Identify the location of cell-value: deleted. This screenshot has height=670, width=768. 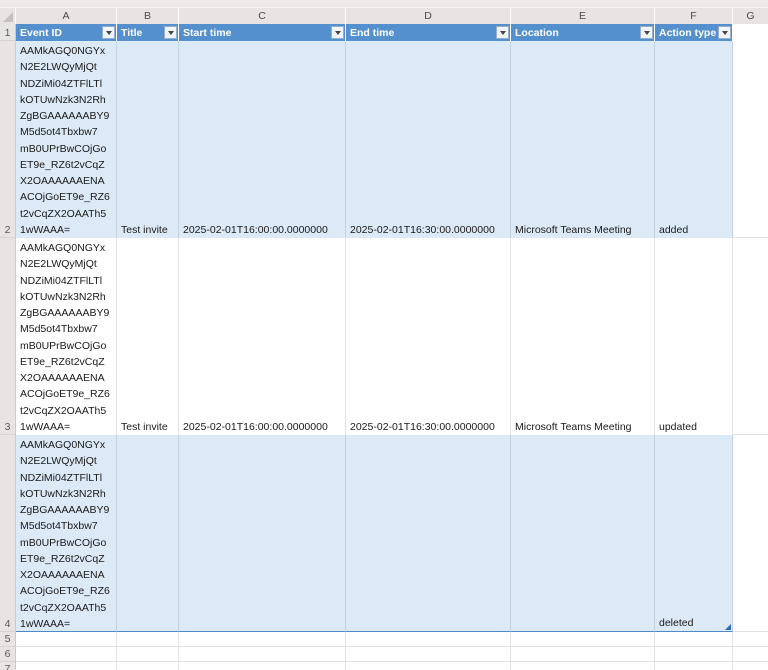
(676, 623).